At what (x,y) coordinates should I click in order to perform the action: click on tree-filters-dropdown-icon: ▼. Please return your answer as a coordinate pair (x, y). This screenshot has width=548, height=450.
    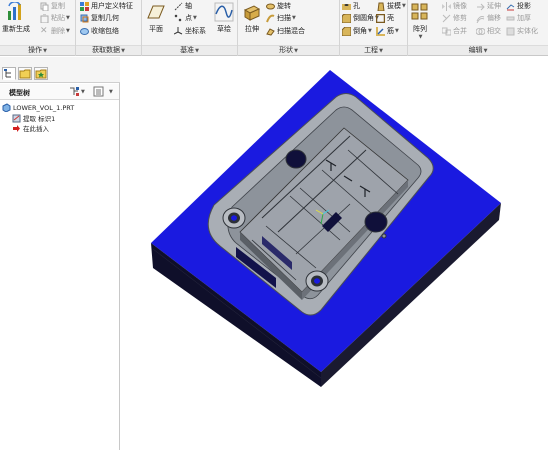
    Looking at the image, I should click on (83, 92).